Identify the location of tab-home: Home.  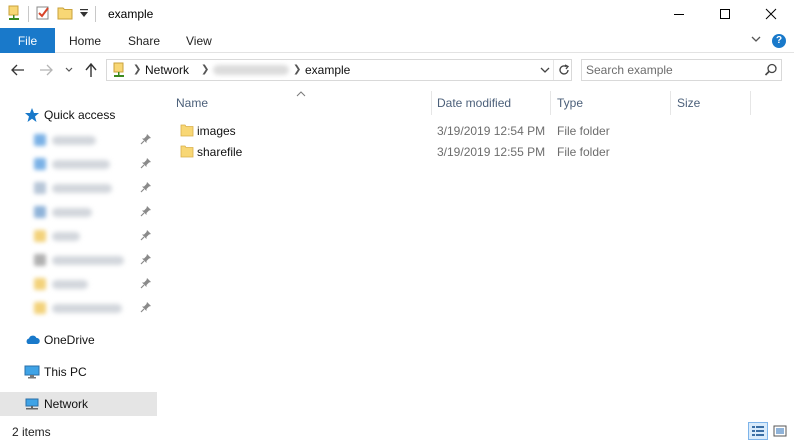
(85, 40).